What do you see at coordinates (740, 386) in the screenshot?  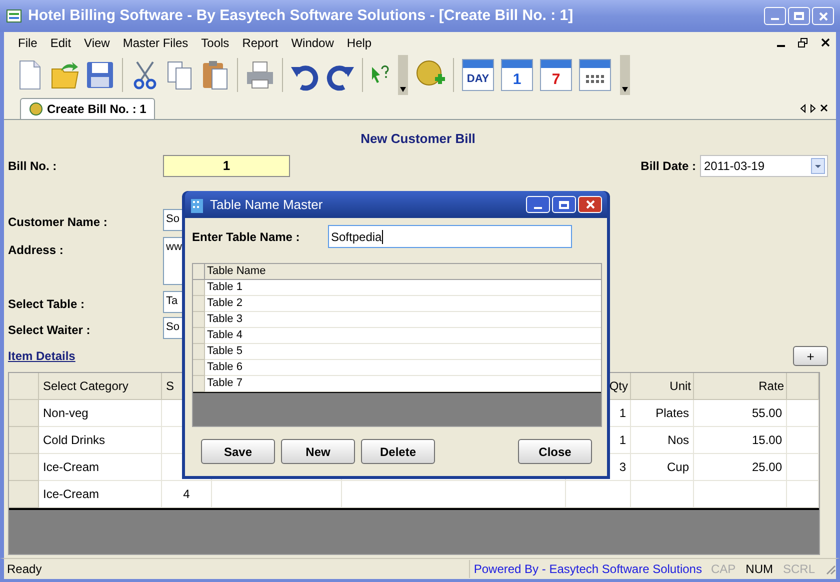 I see `column-header: Rate` at bounding box center [740, 386].